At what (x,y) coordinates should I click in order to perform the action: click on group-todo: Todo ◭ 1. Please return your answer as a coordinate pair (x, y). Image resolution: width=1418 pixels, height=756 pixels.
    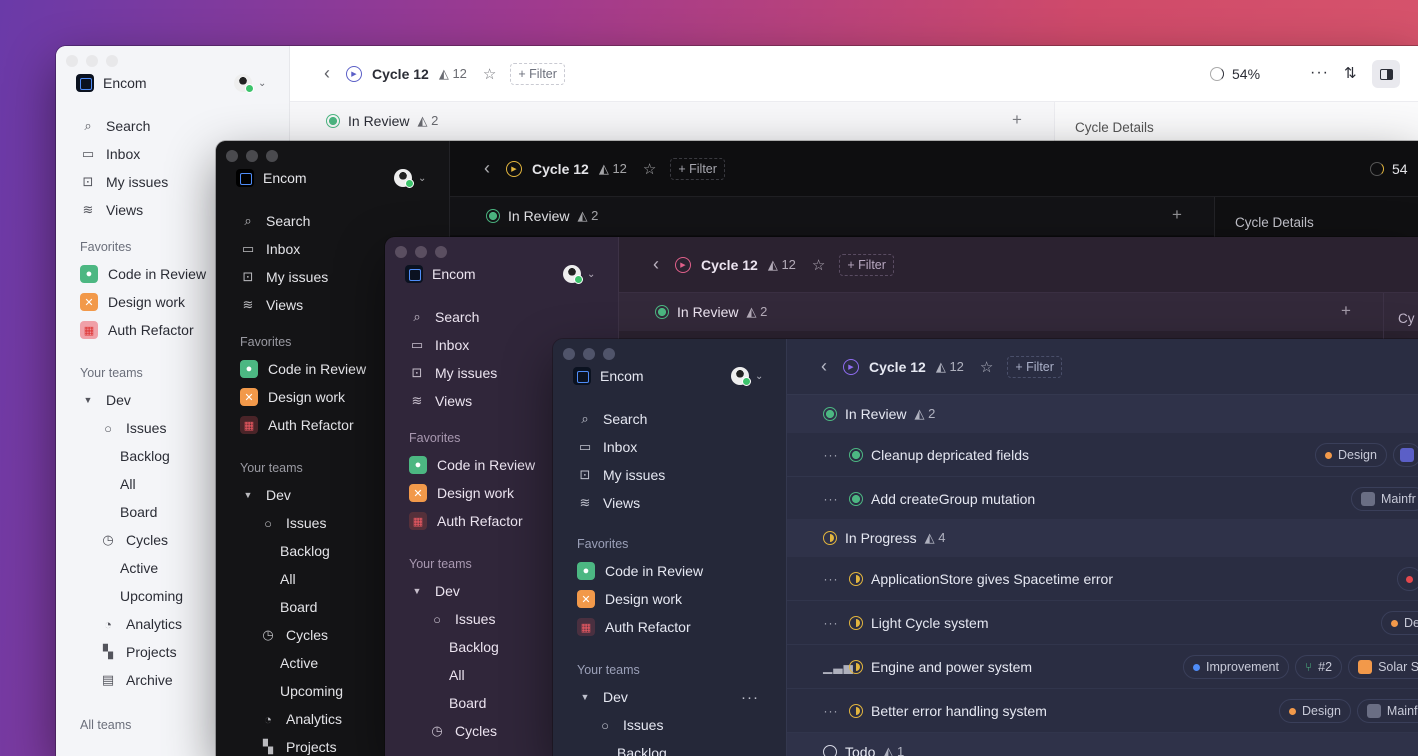
    Looking at the image, I should click on (1102, 744).